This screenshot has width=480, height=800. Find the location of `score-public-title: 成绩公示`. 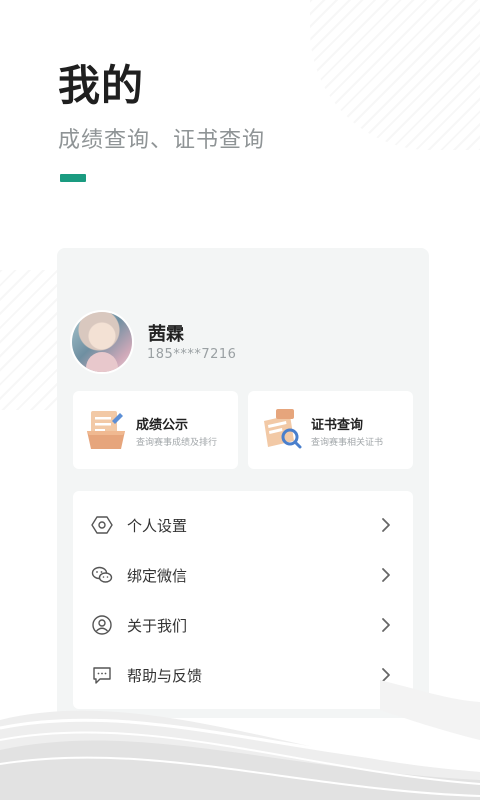

score-public-title: 成绩公示 is located at coordinates (162, 425).